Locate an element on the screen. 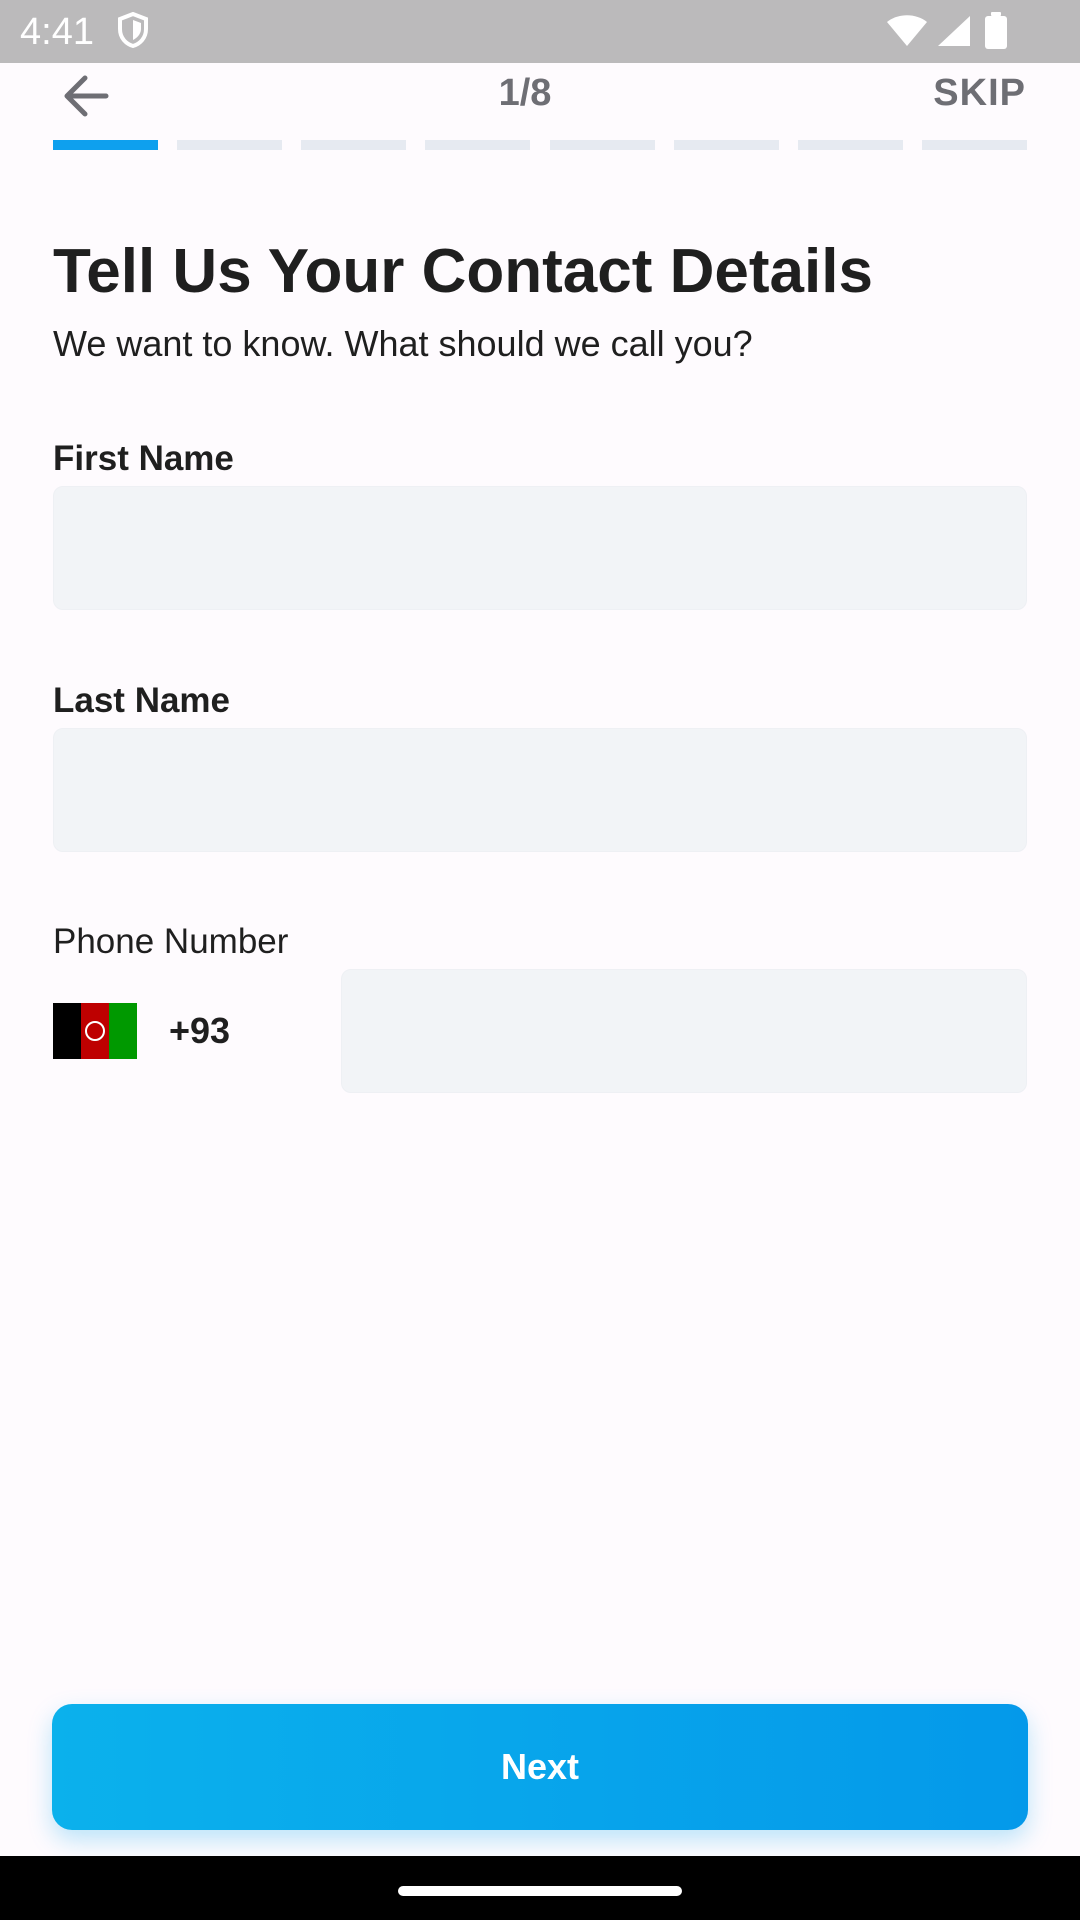 The image size is (1080, 1920). first-name-label: First Name is located at coordinates (143, 458).